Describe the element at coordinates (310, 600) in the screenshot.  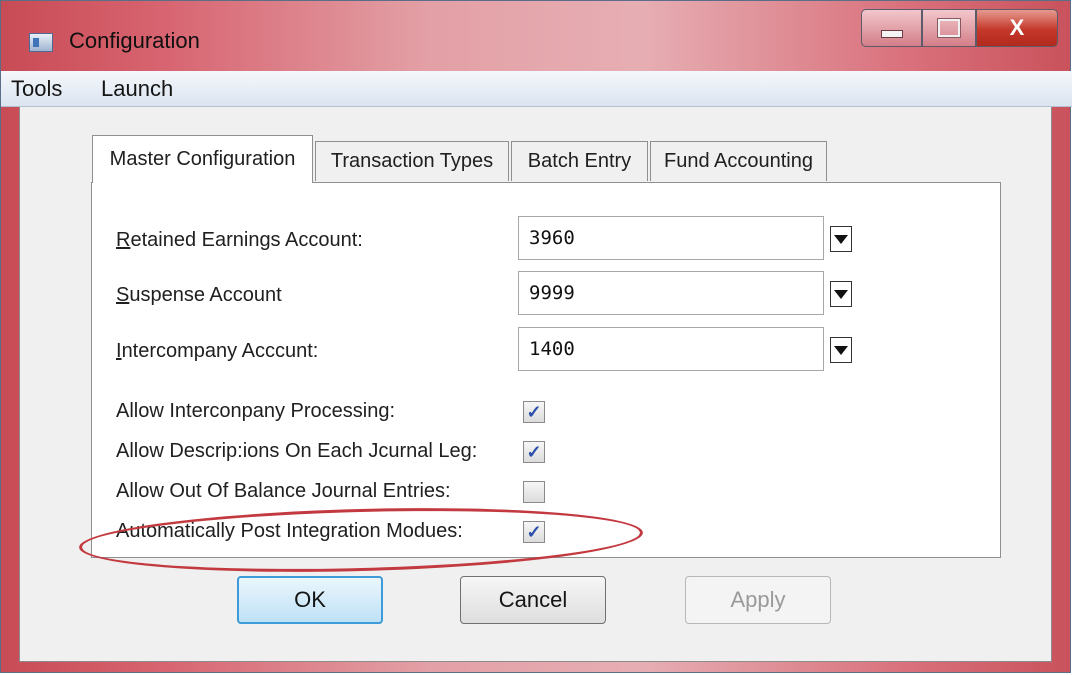
I see `ok-button: OK` at that location.